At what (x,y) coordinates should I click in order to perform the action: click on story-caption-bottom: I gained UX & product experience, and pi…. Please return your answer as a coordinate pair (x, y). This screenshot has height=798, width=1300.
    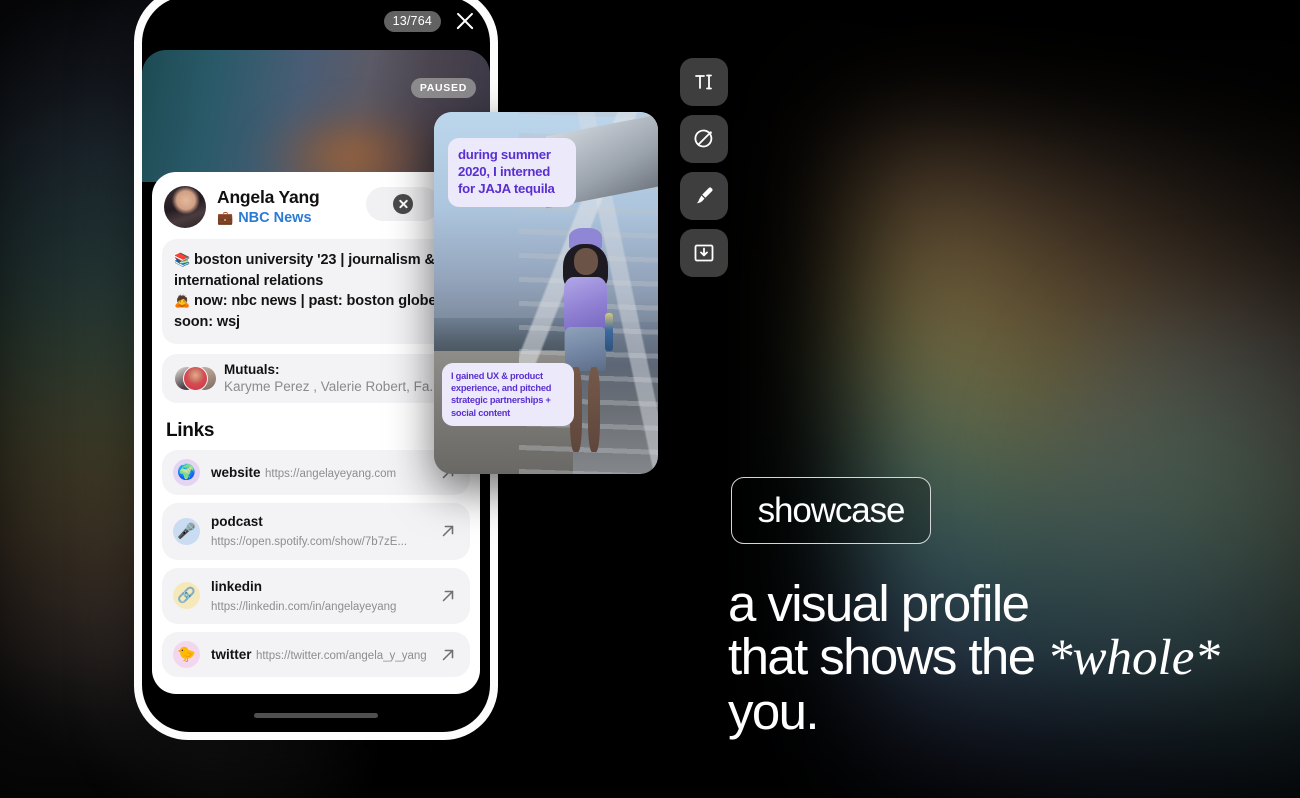
    Looking at the image, I should click on (508, 394).